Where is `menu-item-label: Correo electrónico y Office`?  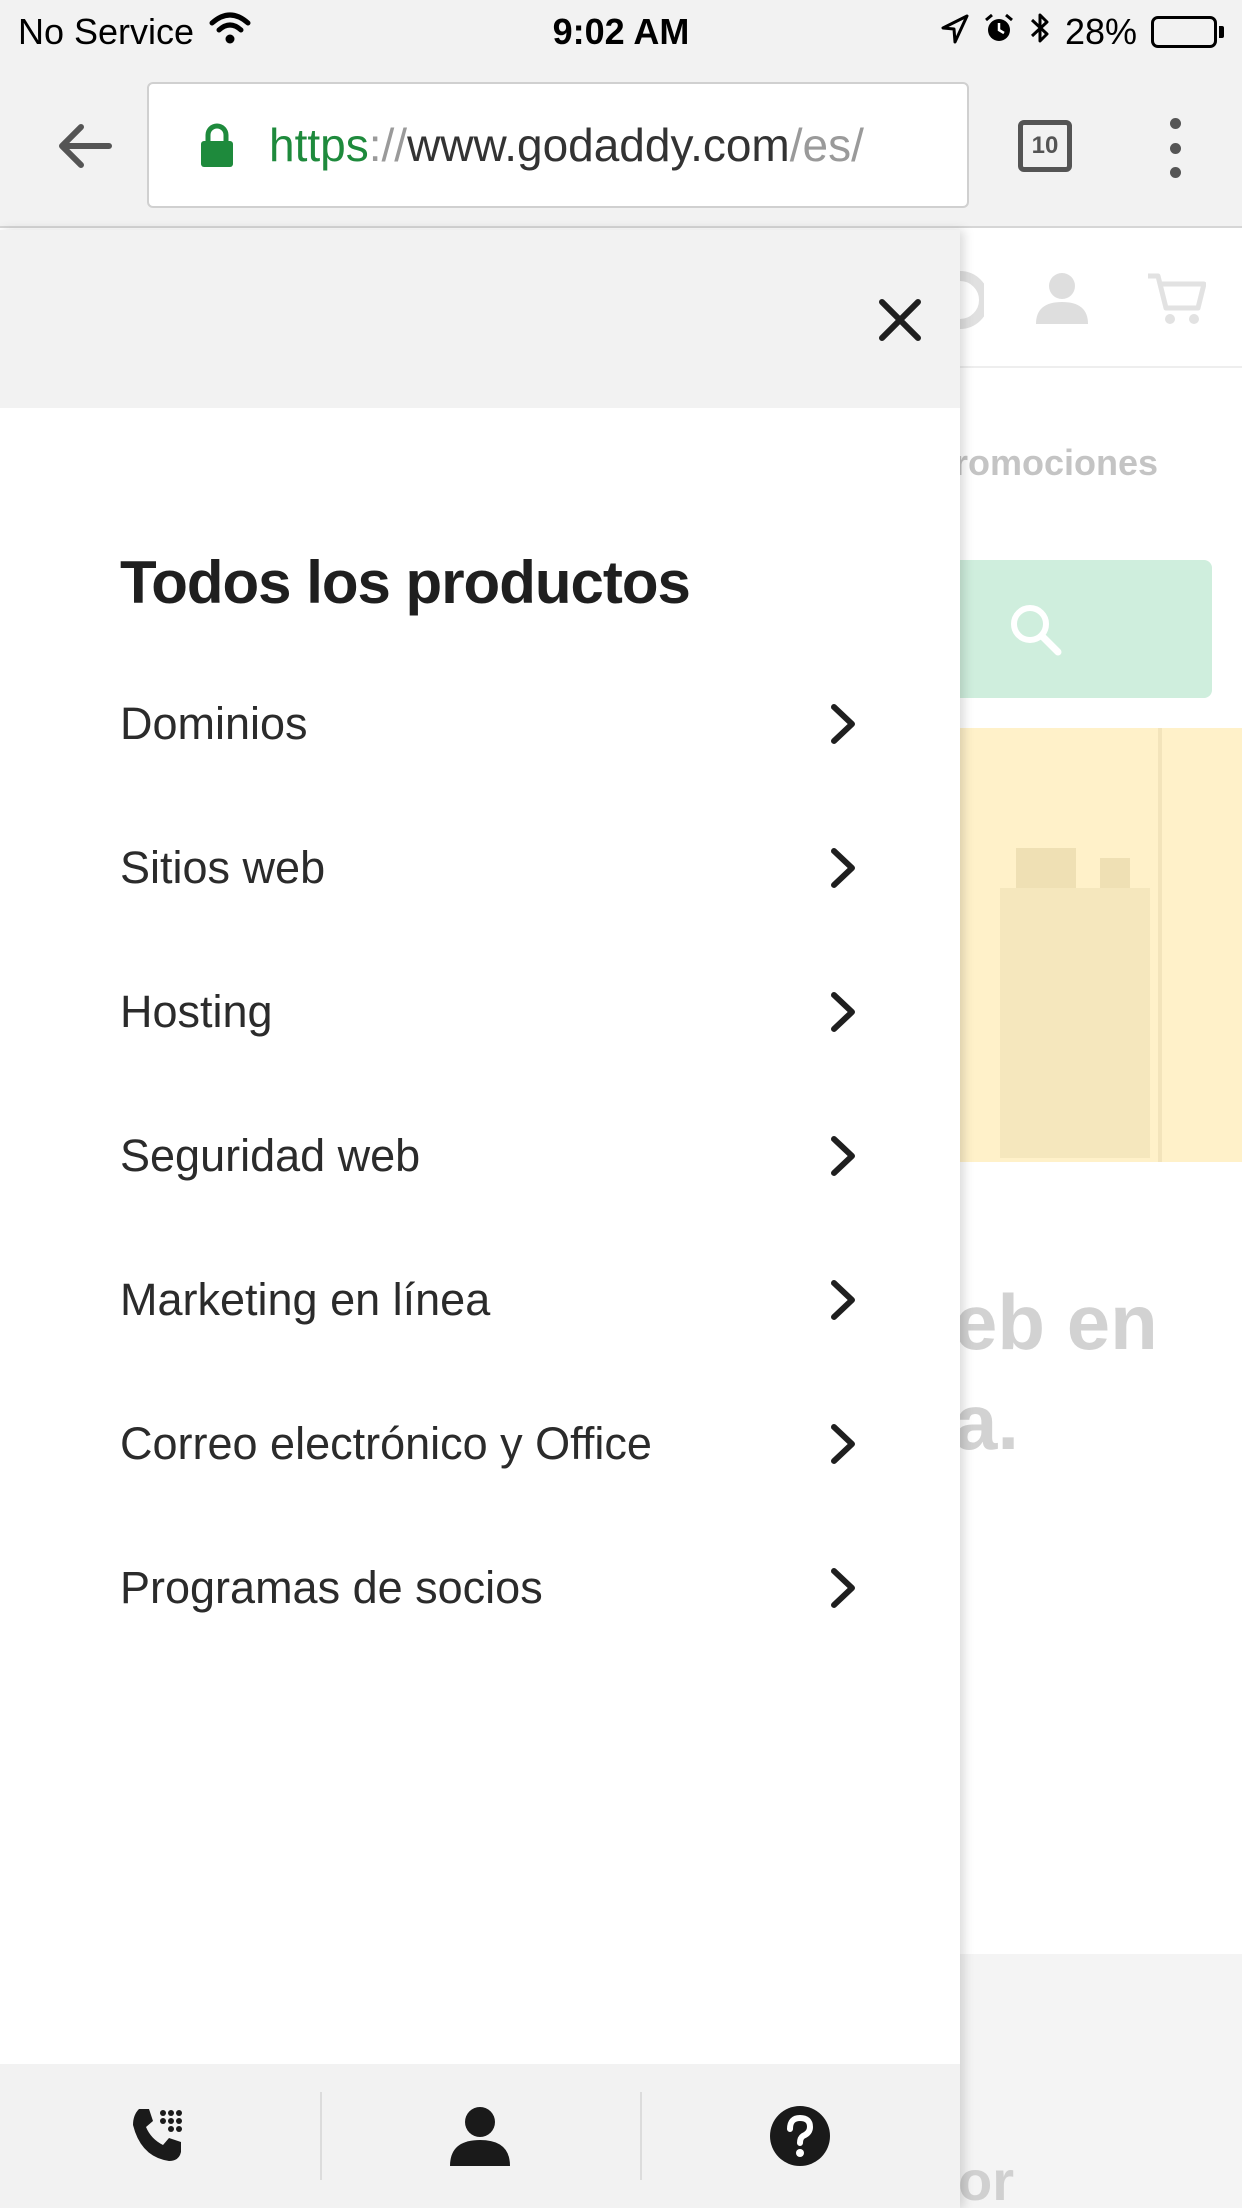 menu-item-label: Correo electrónico y Office is located at coordinates (386, 1443).